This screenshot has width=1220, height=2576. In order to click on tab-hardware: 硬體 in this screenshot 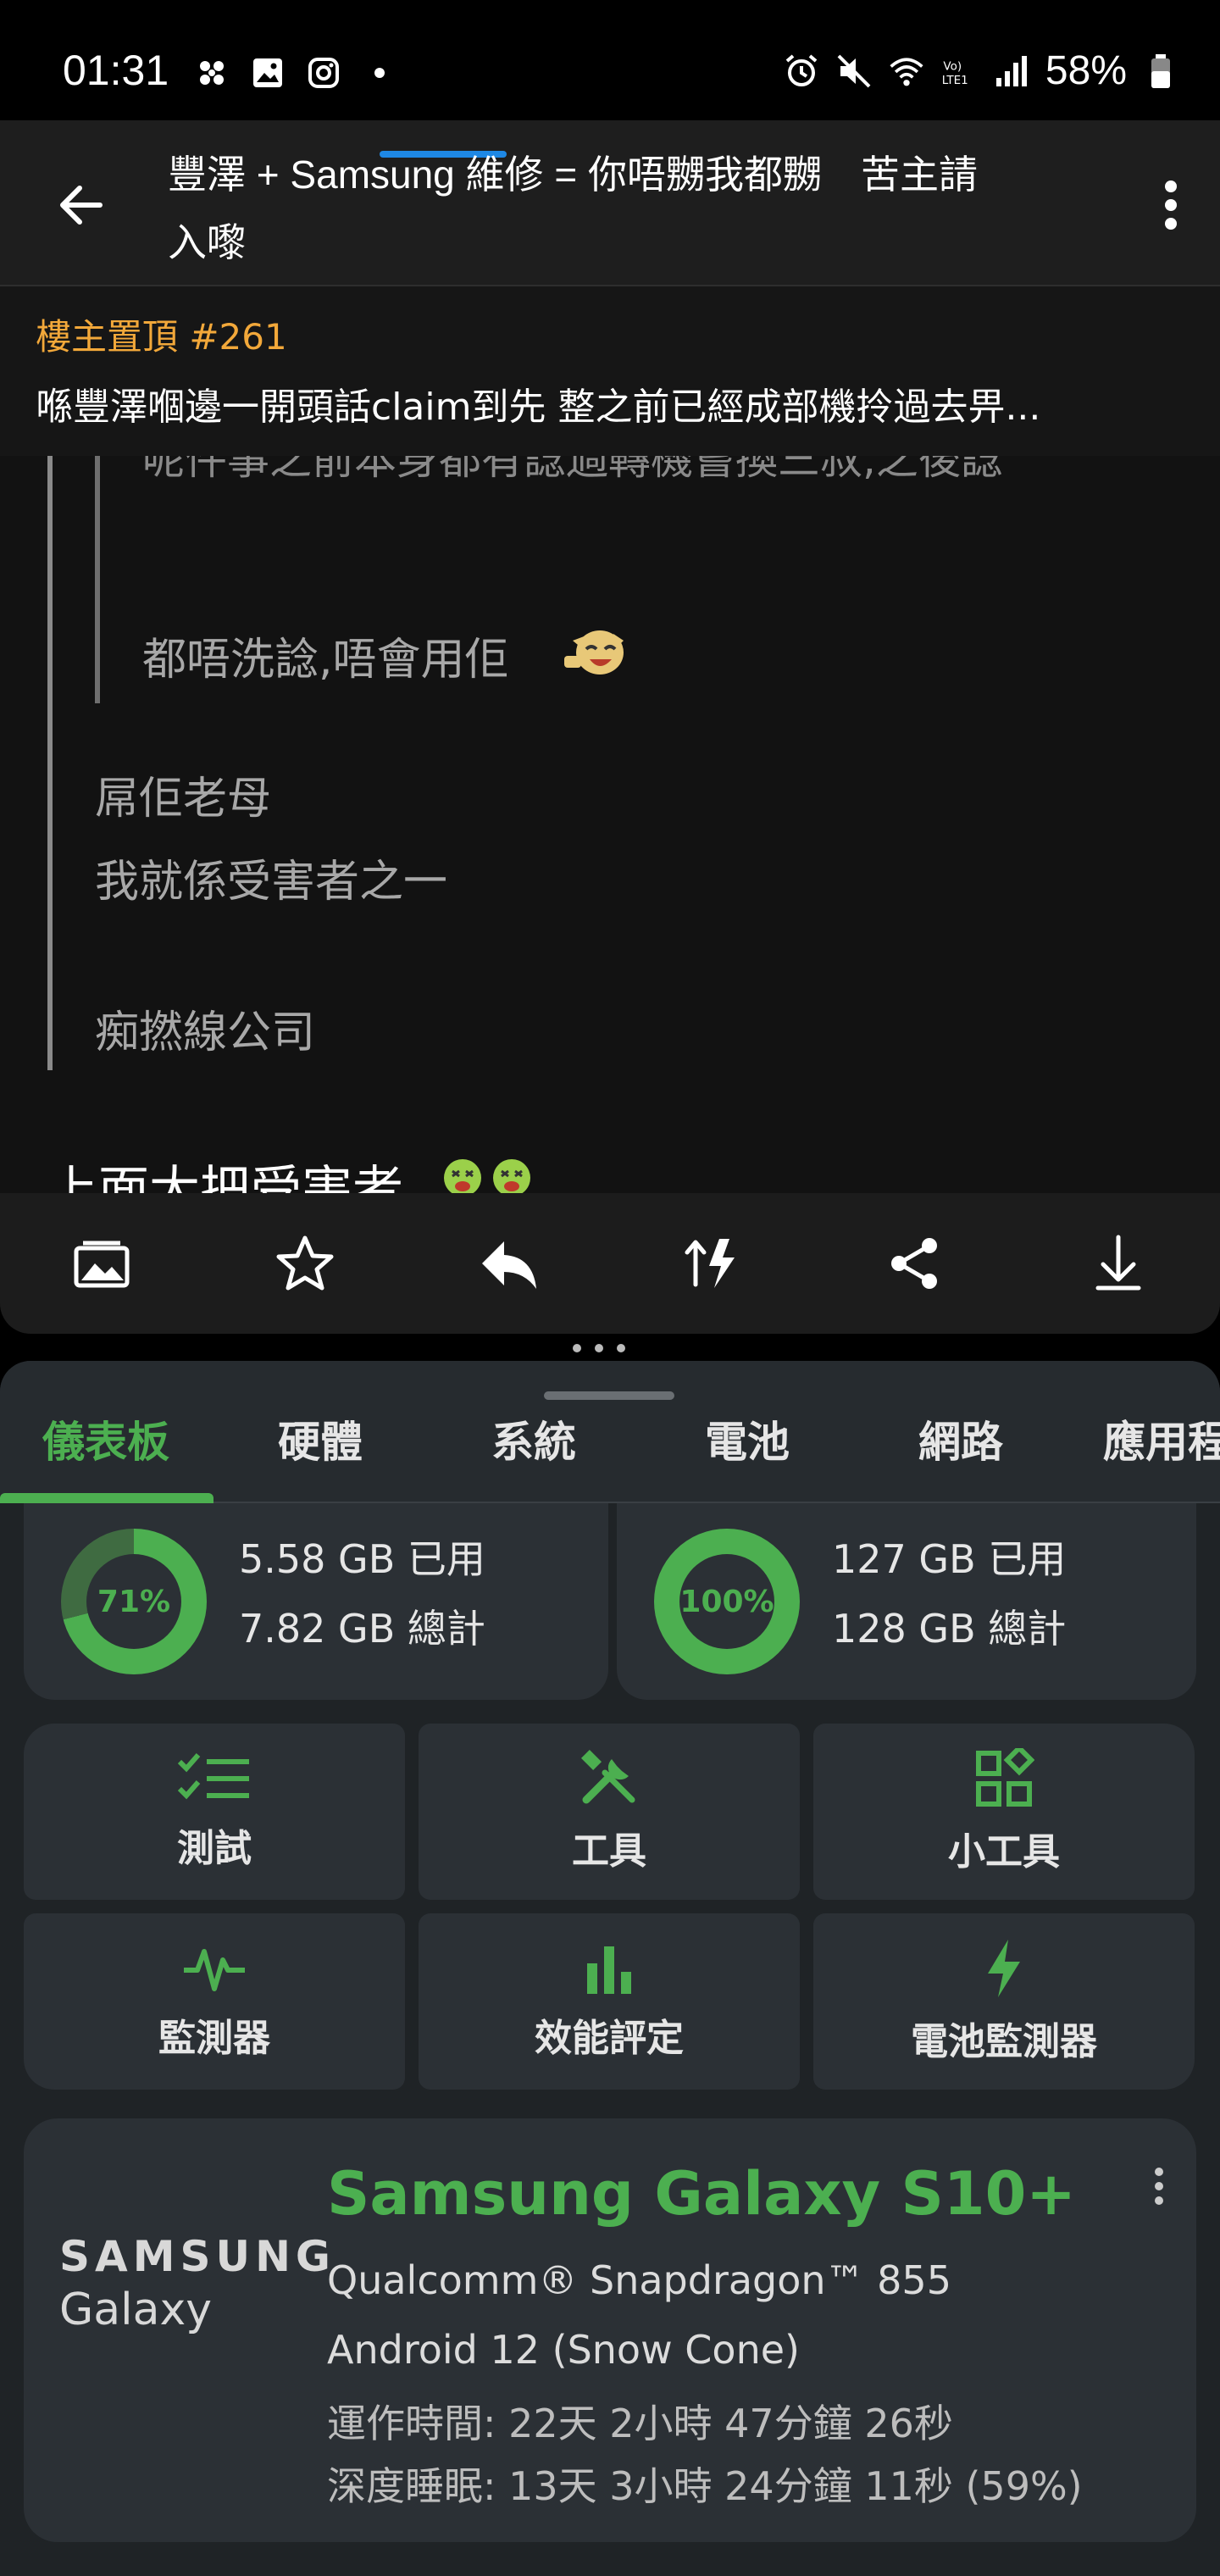, I will do `click(320, 1438)`.